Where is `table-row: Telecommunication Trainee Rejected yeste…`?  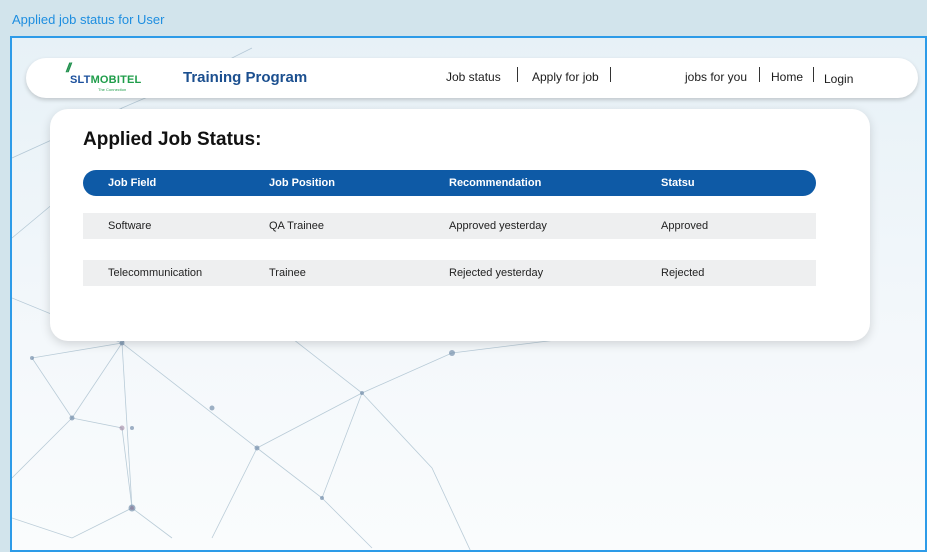
table-row: Telecommunication Trainee Rejected yeste… is located at coordinates (449, 273).